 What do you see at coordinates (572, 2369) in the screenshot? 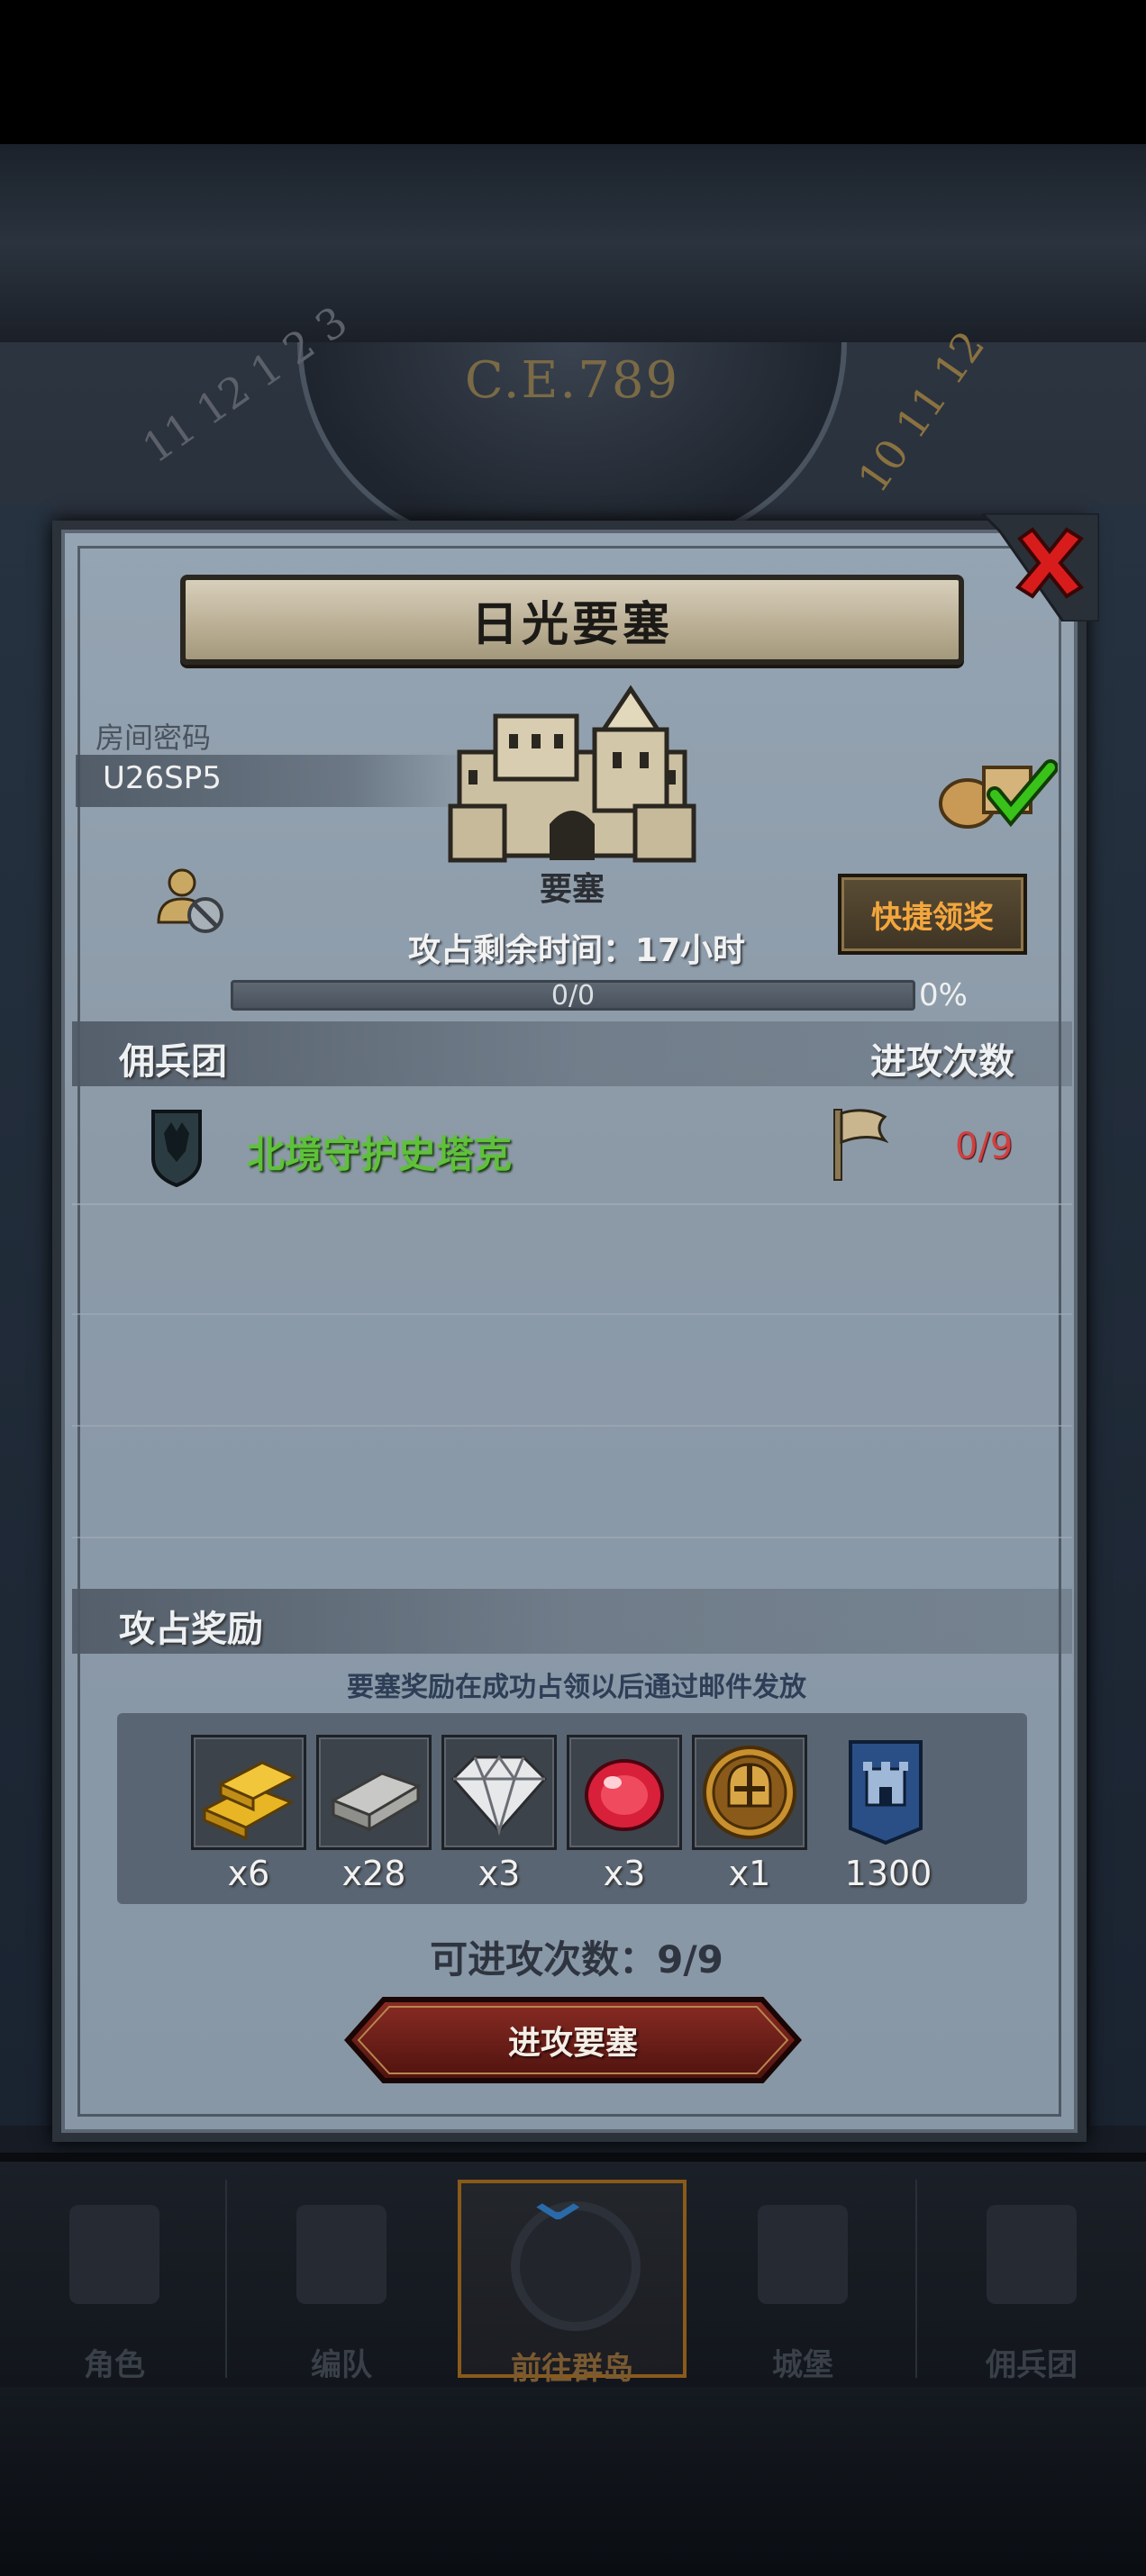
I see `nav-label: 前往群岛` at bounding box center [572, 2369].